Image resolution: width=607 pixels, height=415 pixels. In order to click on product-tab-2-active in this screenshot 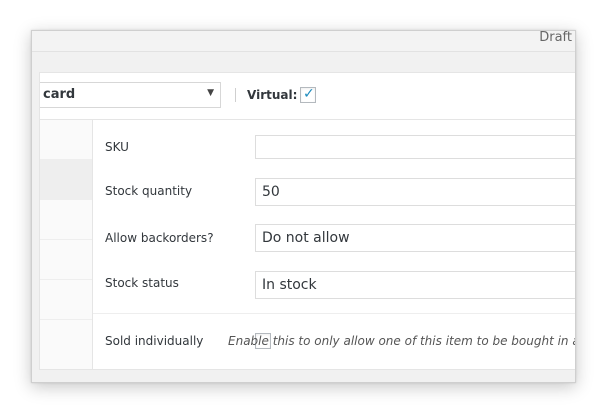, I will do `click(66, 180)`.